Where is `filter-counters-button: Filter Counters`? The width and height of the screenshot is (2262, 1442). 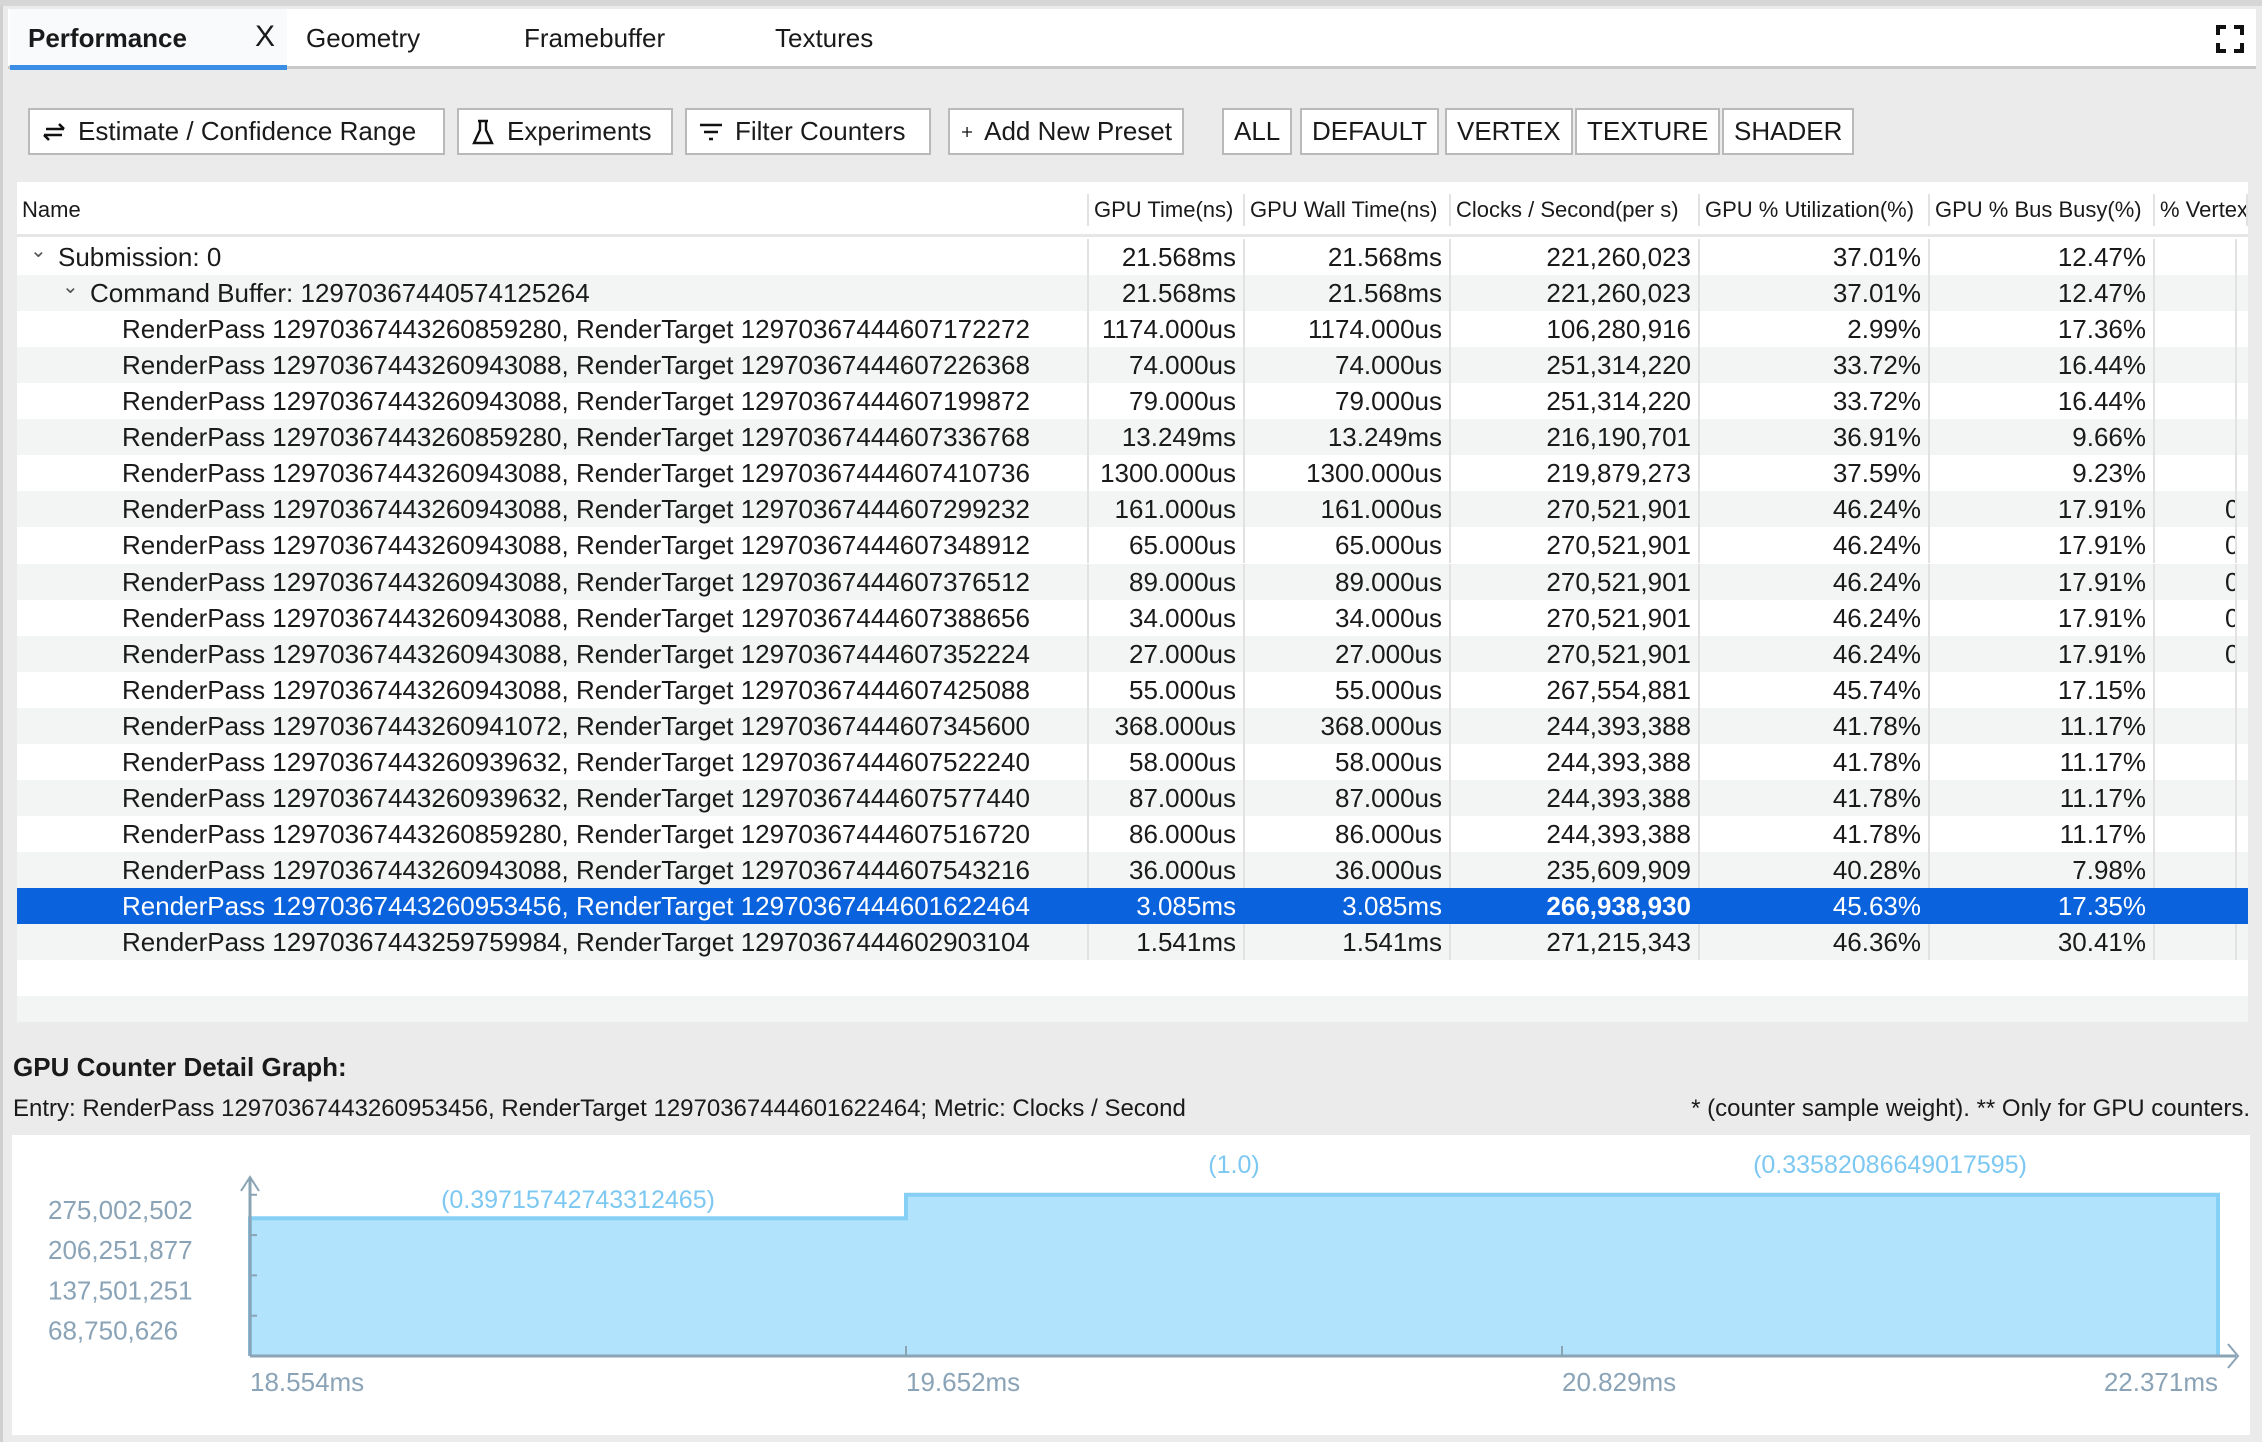 filter-counters-button: Filter Counters is located at coordinates (808, 131).